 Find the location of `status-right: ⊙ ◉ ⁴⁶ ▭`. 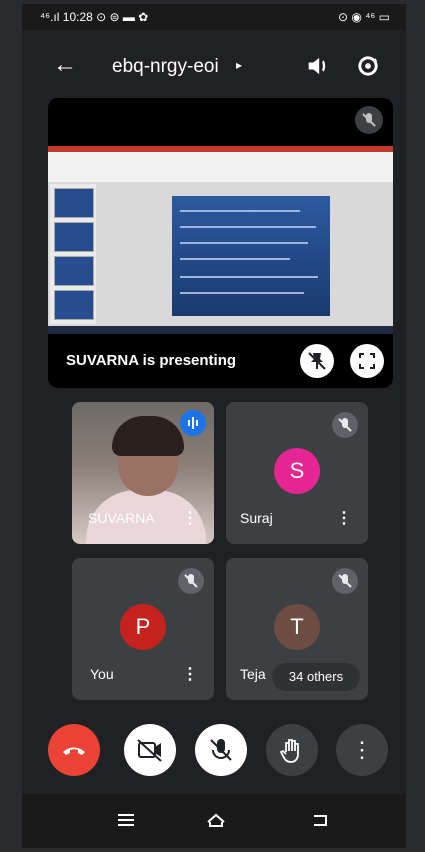

status-right: ⊙ ◉ ⁴⁶ ▭ is located at coordinates (364, 17).